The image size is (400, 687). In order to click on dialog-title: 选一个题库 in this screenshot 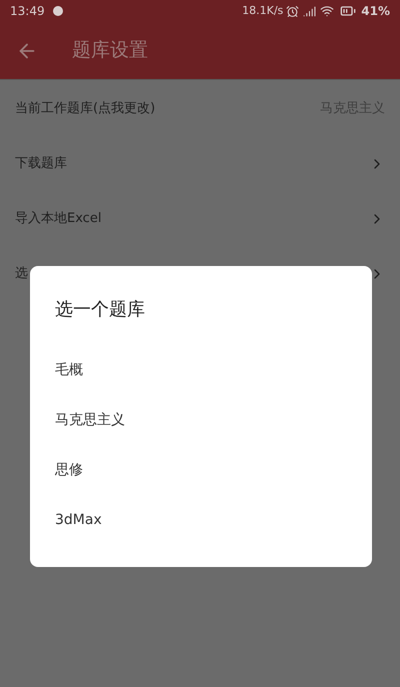, I will do `click(100, 310)`.